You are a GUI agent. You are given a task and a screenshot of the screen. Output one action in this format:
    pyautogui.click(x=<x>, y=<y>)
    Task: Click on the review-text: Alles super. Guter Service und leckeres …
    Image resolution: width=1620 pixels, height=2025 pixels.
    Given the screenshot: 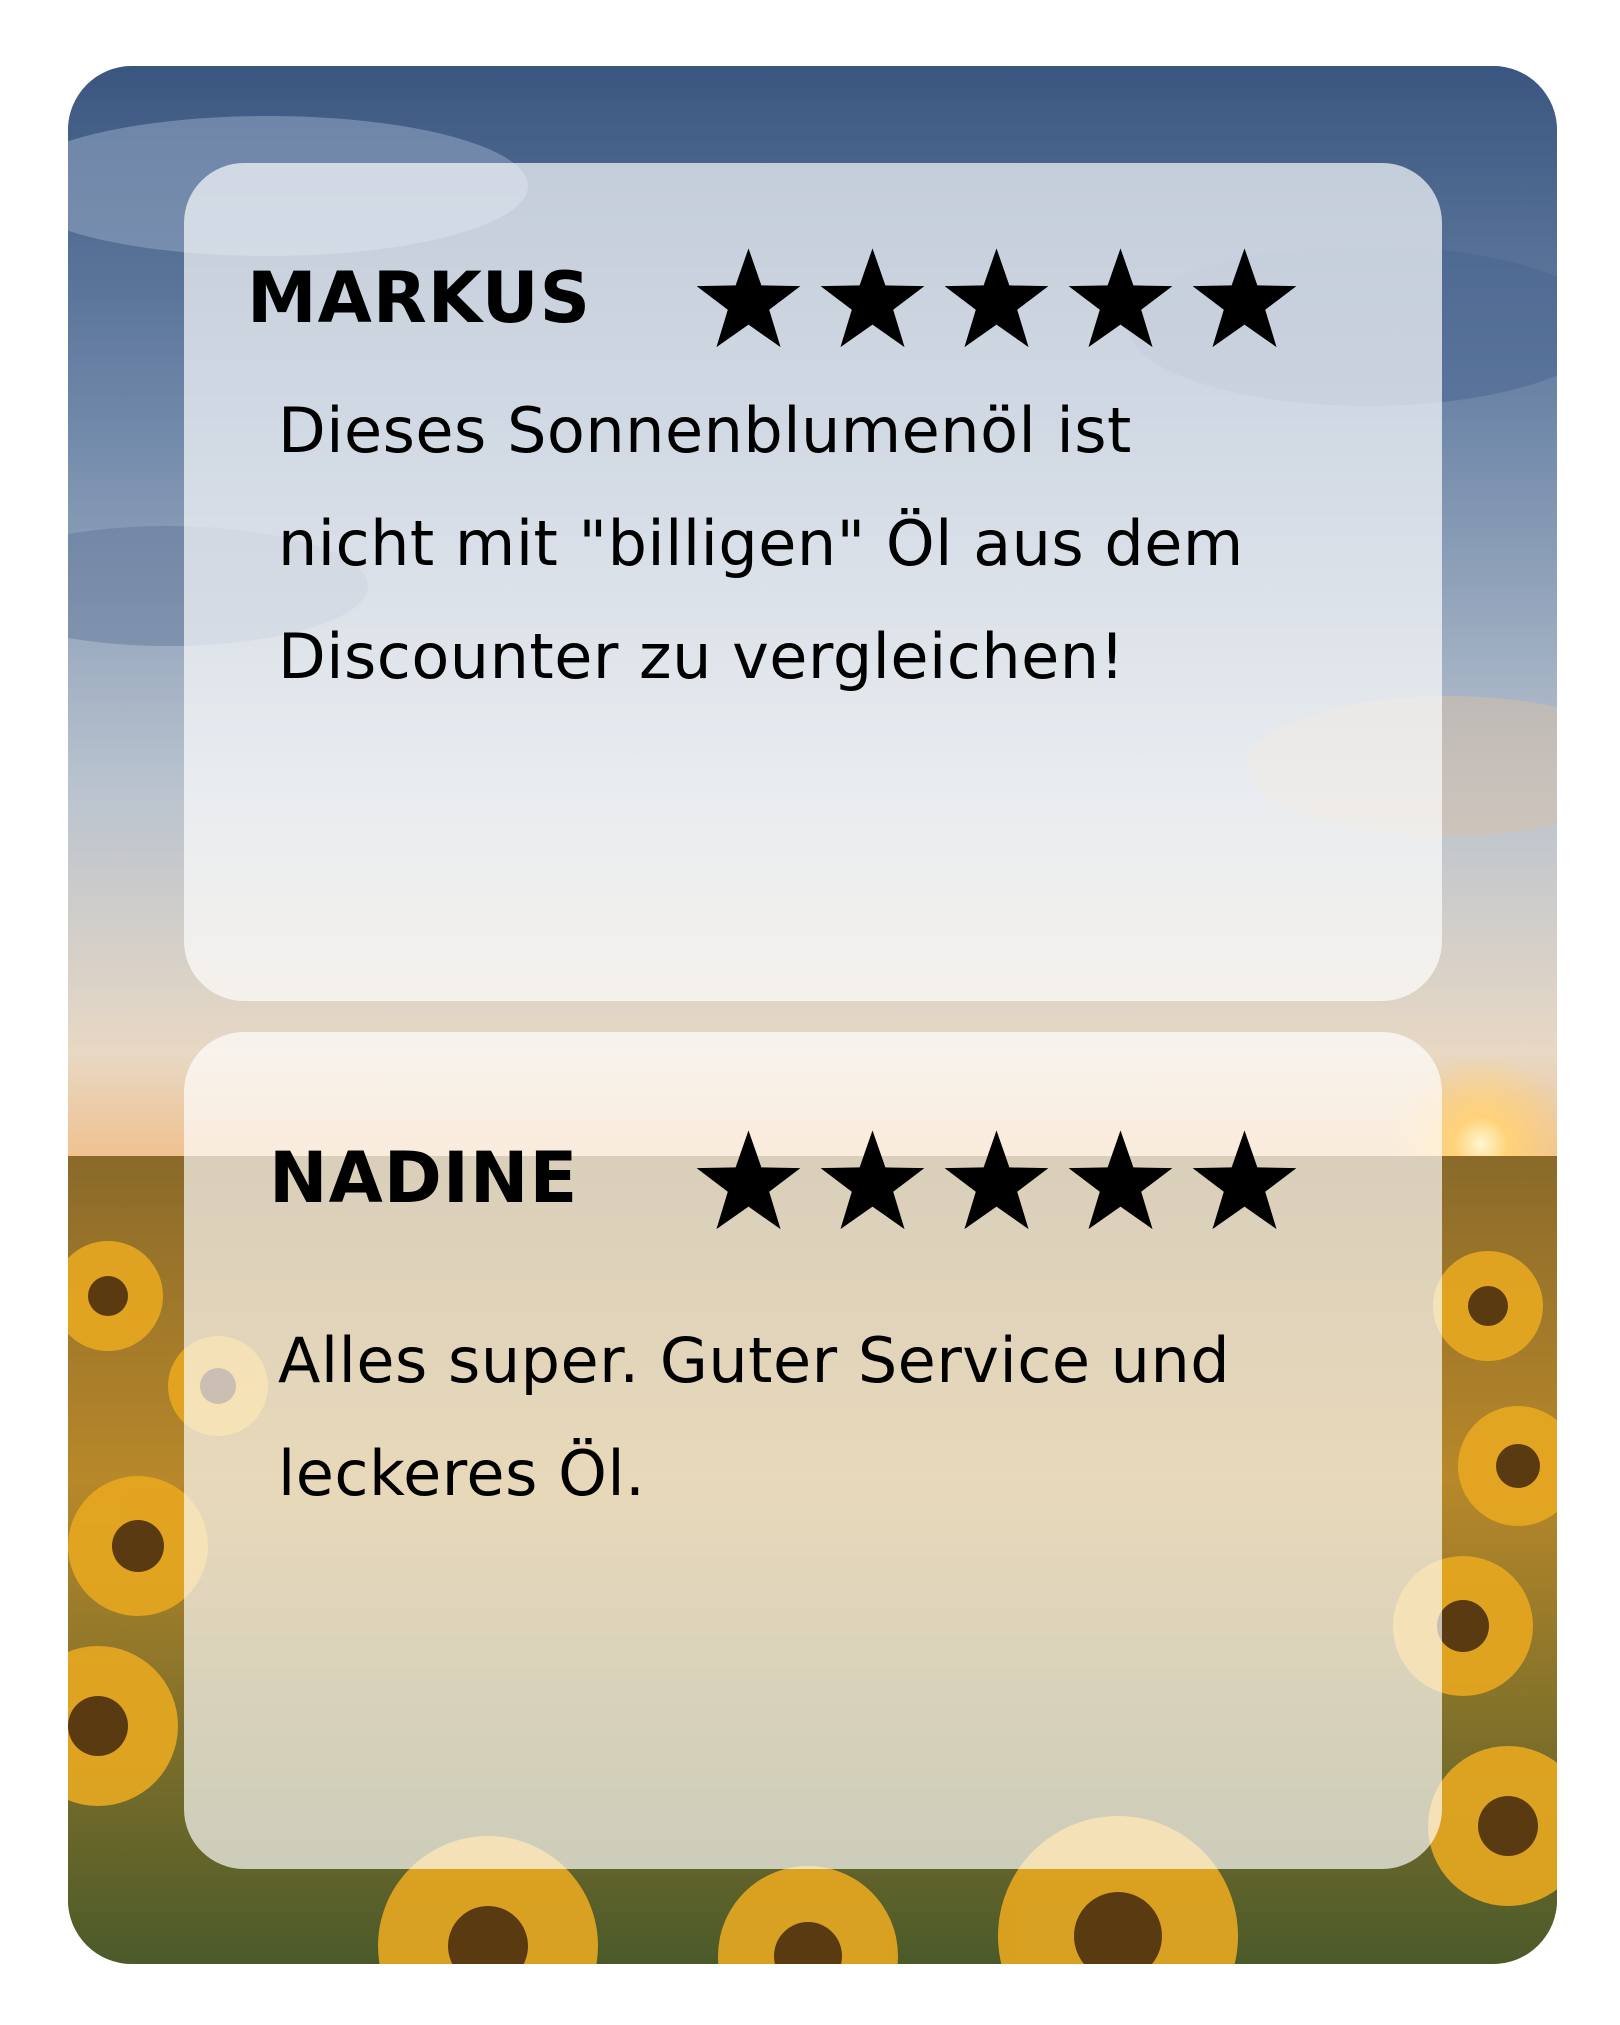 What is the action you would take?
    pyautogui.click(x=754, y=1417)
    